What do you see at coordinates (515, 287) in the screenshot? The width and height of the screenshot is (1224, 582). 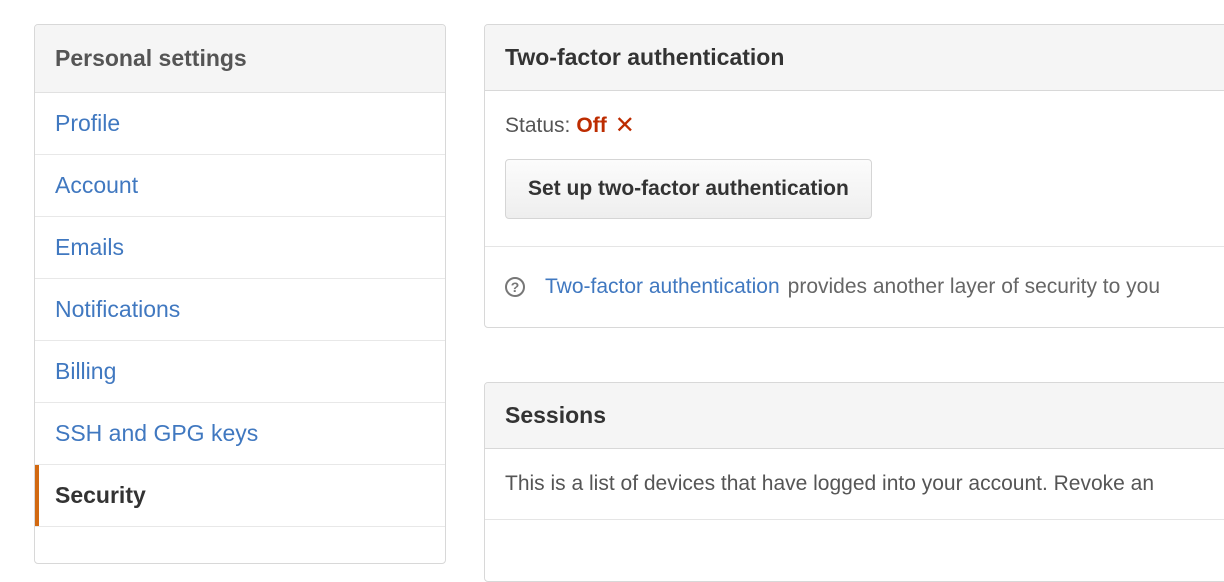 I see `question-circle-icon: ?` at bounding box center [515, 287].